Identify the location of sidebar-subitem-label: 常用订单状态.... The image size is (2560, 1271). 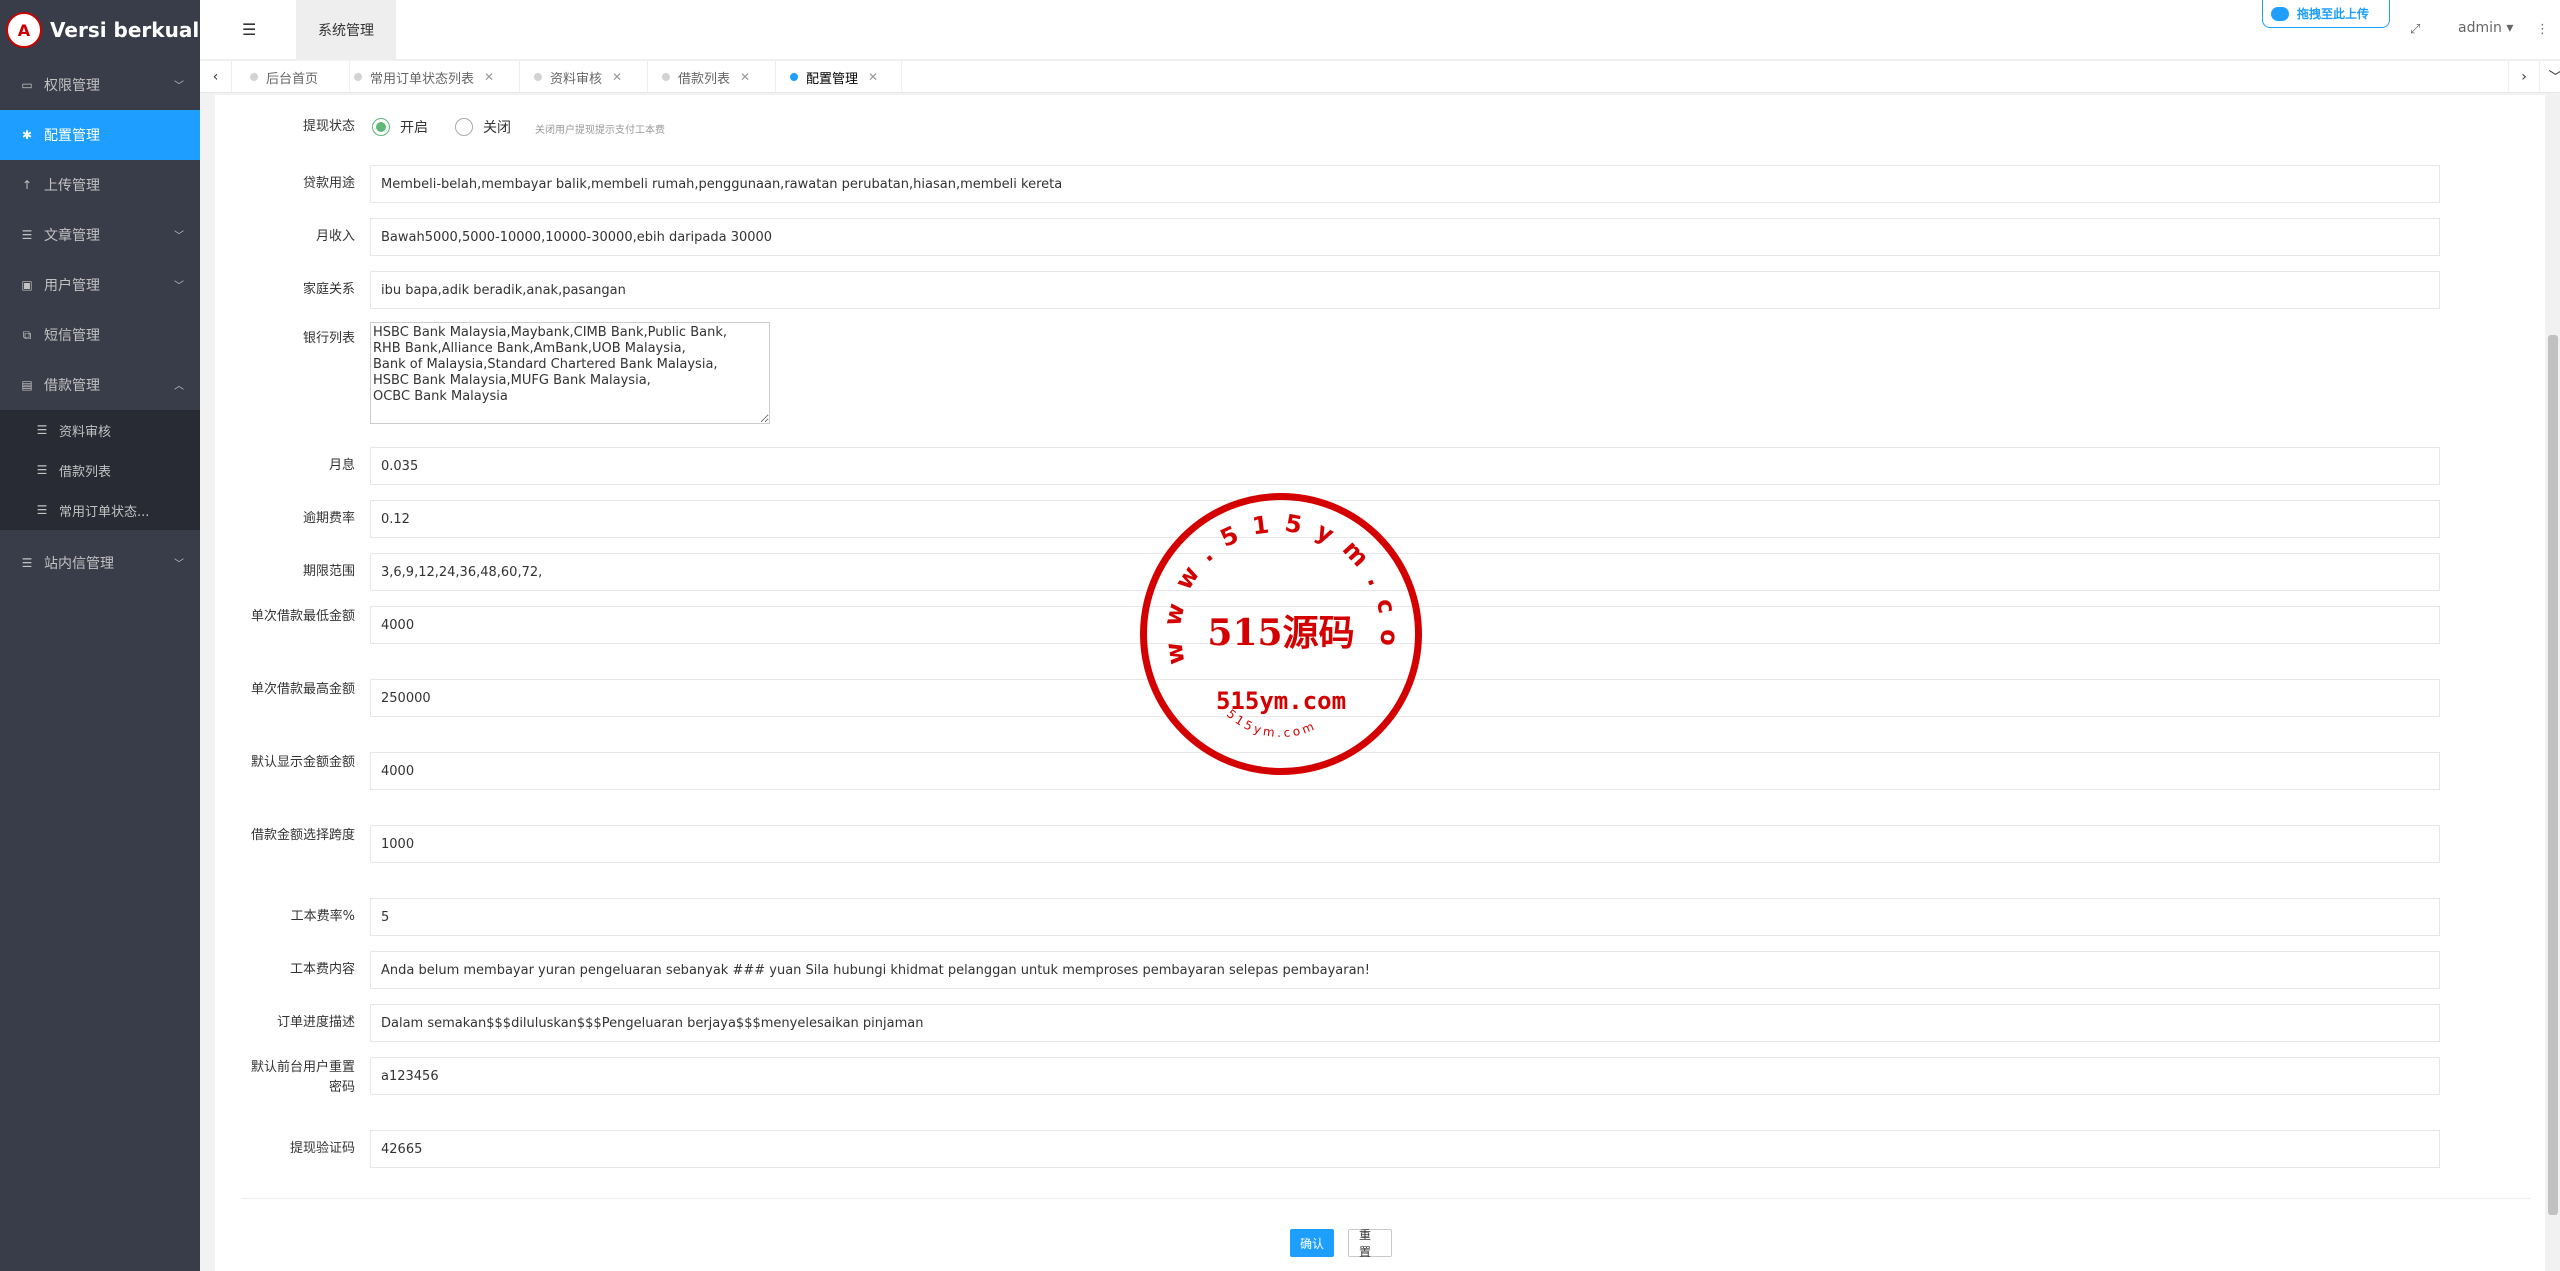
(104, 512).